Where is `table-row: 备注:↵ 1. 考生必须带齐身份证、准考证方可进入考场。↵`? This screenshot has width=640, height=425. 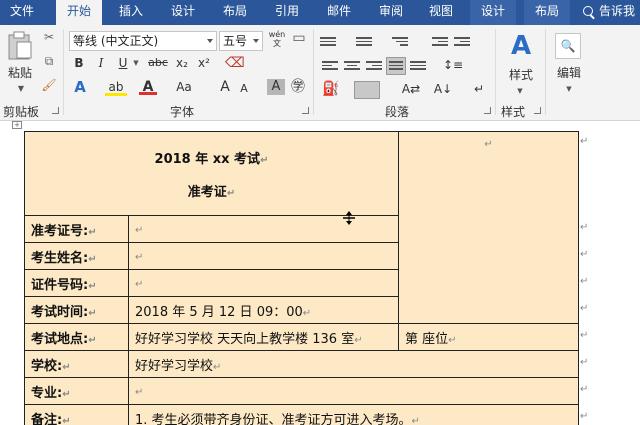 table-row: 备注:↵ 1. 考生必须带齐身份证、准考证方可进入考场。↵ is located at coordinates (301, 414).